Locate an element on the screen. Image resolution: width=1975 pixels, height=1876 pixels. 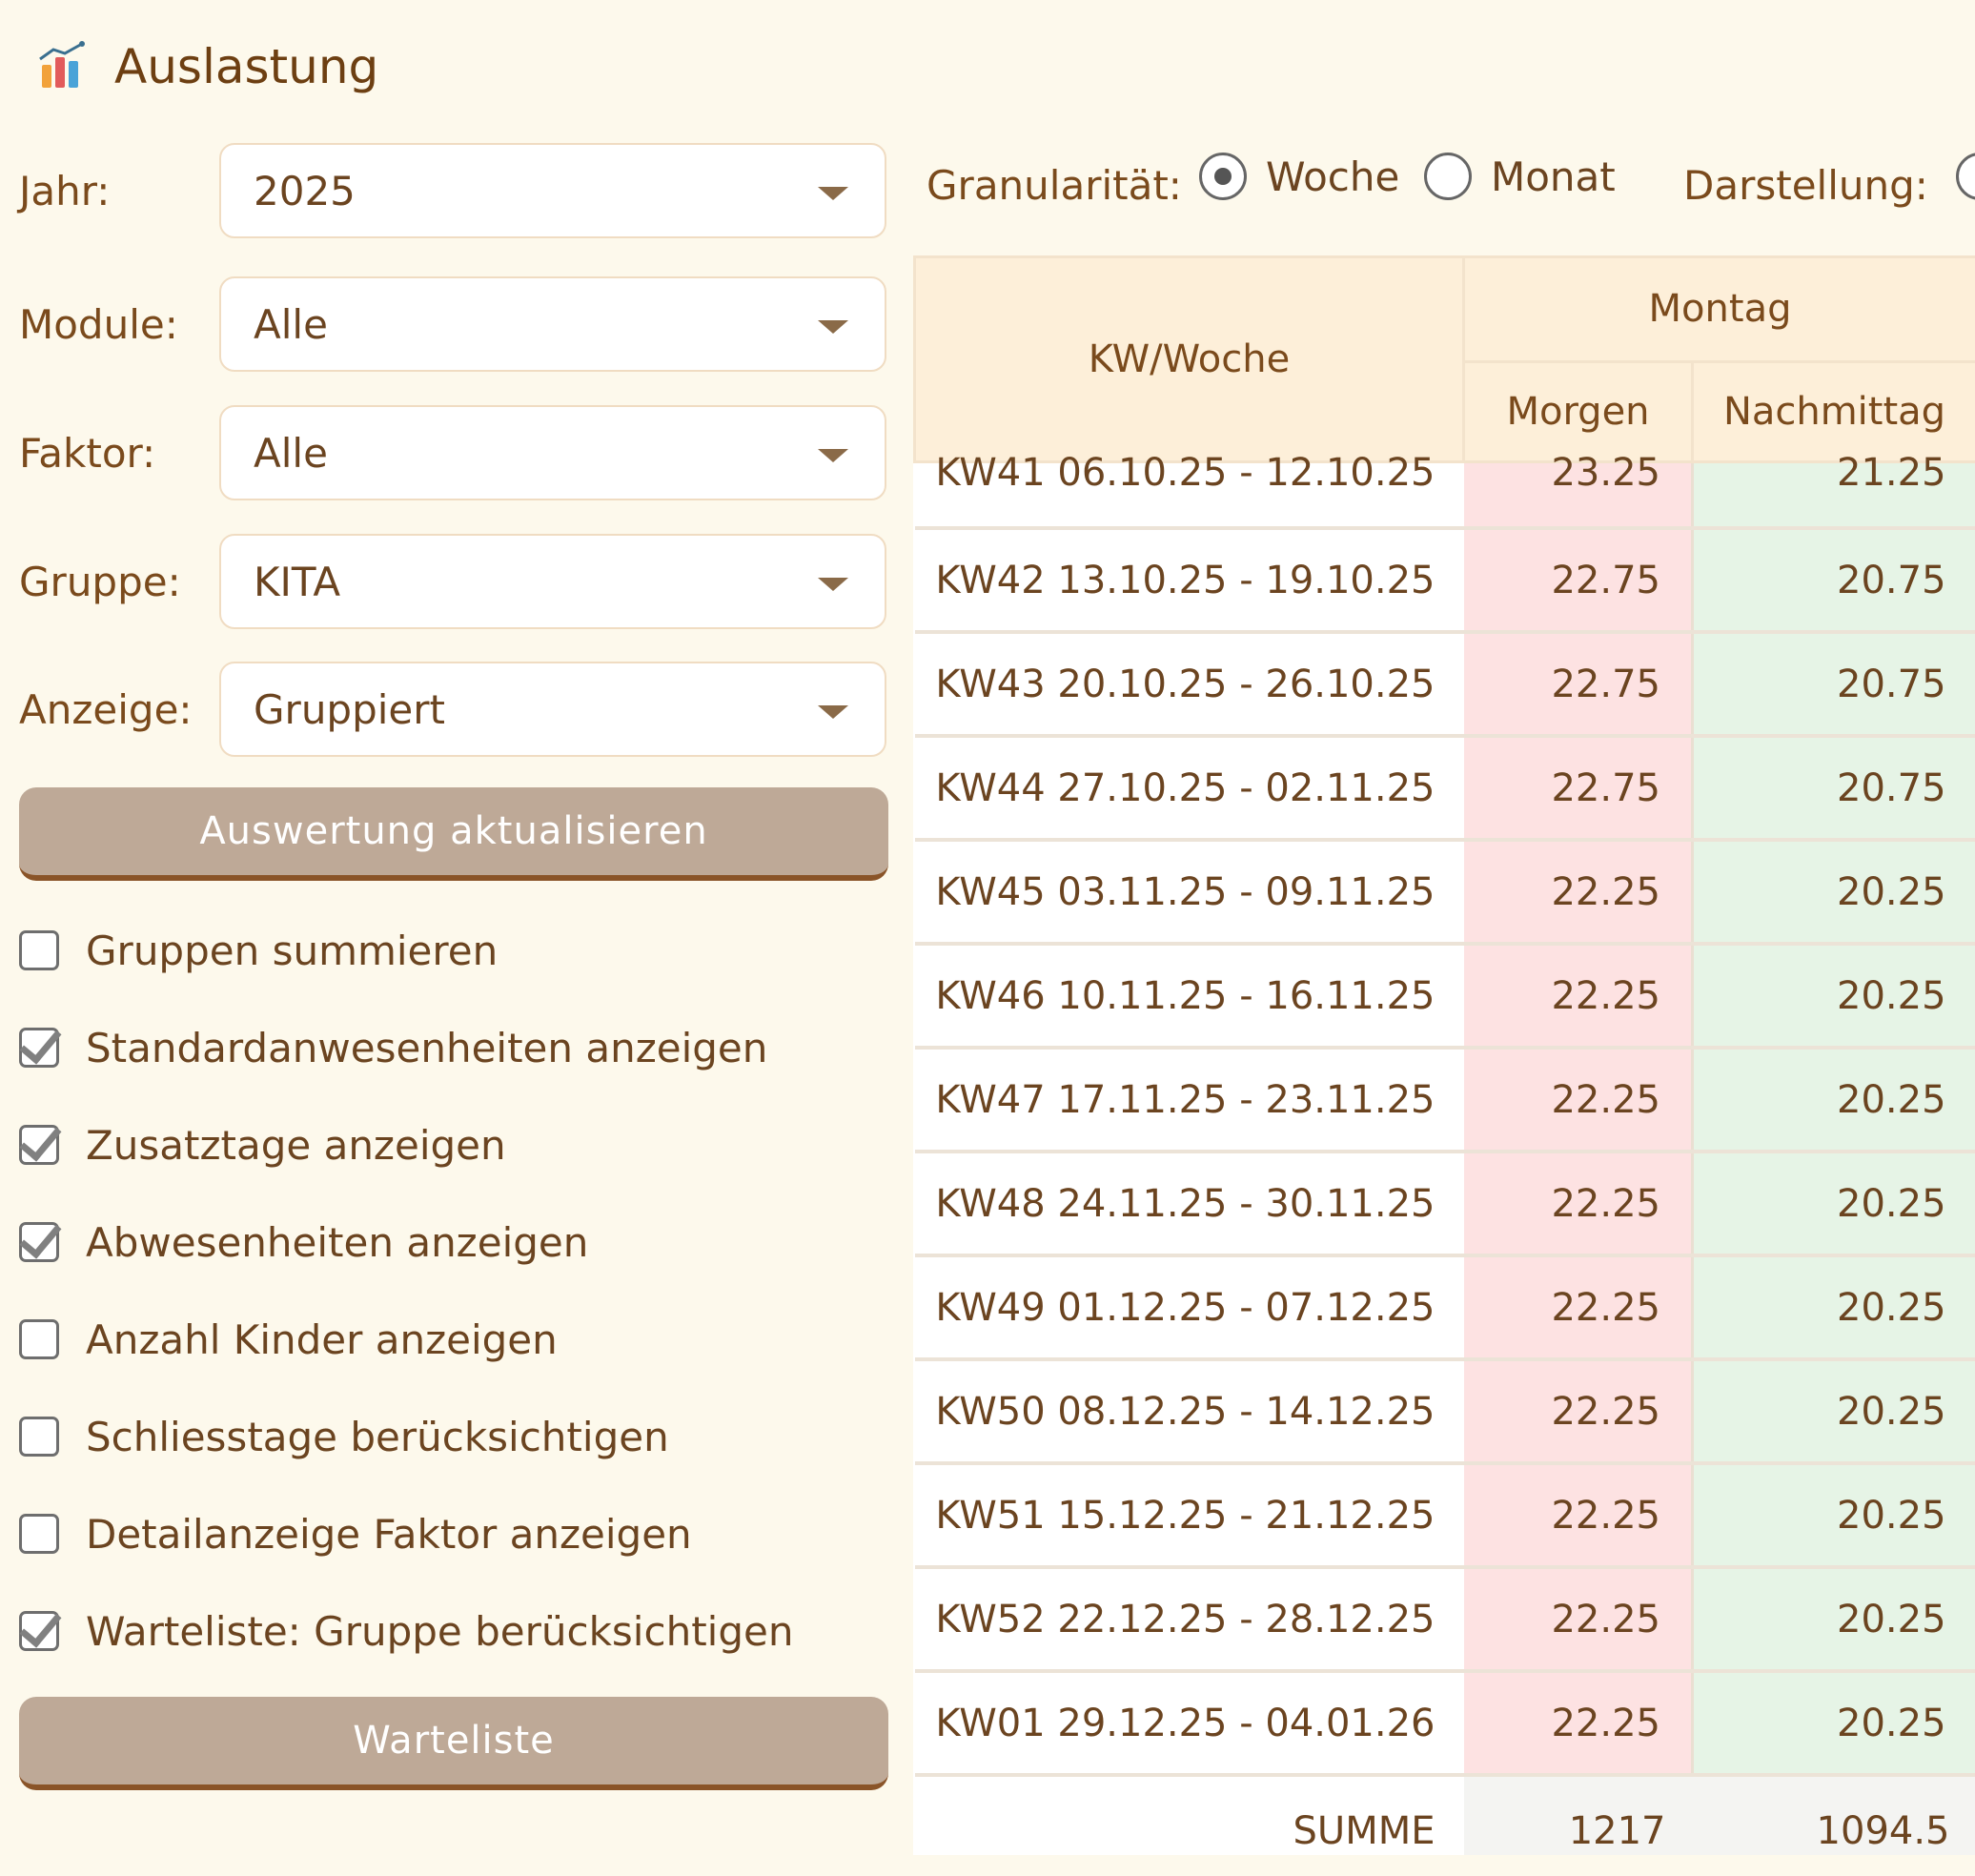
darstellung-label: Darstellung: is located at coordinates (1805, 185).